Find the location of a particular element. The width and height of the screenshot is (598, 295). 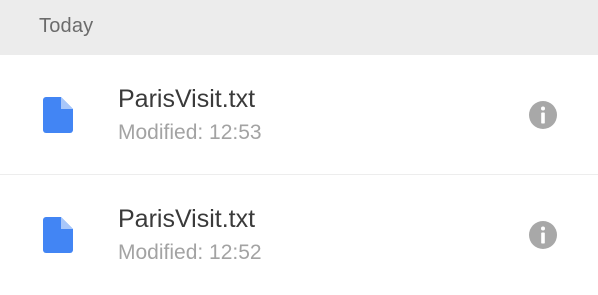

file-modified-time: Modified: 12:52 is located at coordinates (190, 252).